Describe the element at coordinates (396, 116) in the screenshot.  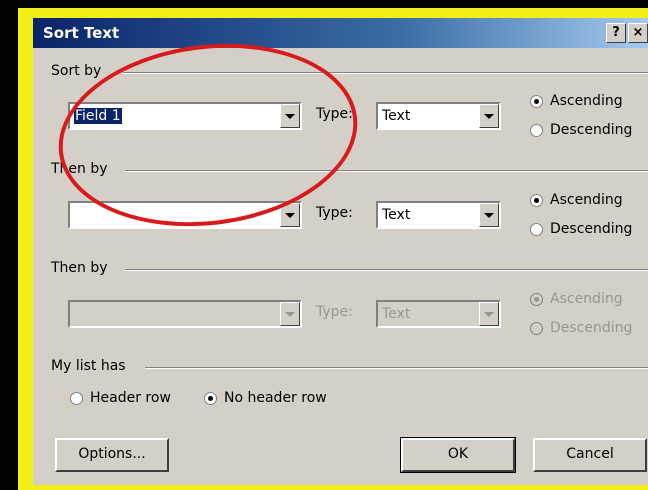
I see `sort-by-type-value: Text` at that location.